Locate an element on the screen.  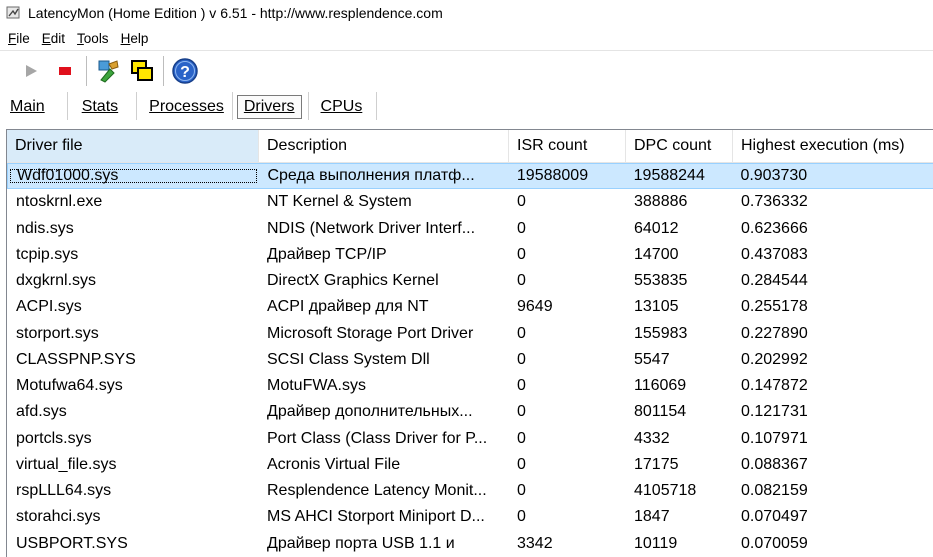
driver-file-cell: tcpip.sys is located at coordinates (47, 254).